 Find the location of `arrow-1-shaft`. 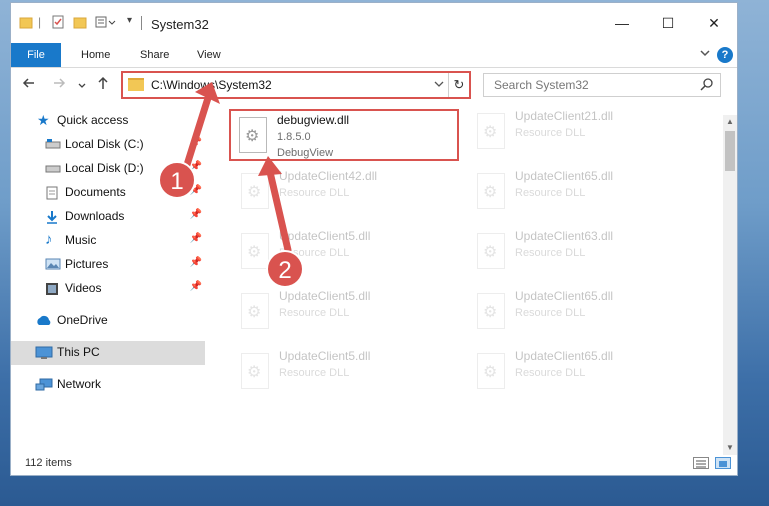

arrow-1-shaft is located at coordinates (197, 133).